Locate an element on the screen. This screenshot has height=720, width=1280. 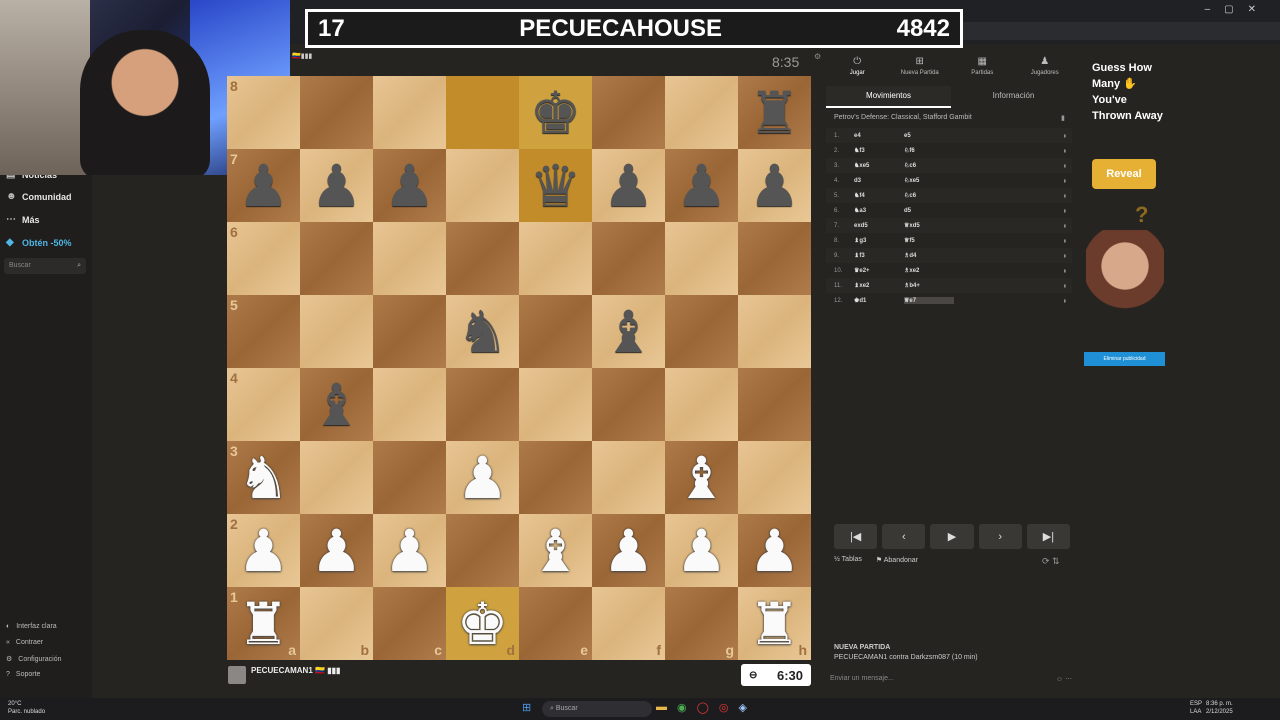
square-d4 is located at coordinates (482, 404).